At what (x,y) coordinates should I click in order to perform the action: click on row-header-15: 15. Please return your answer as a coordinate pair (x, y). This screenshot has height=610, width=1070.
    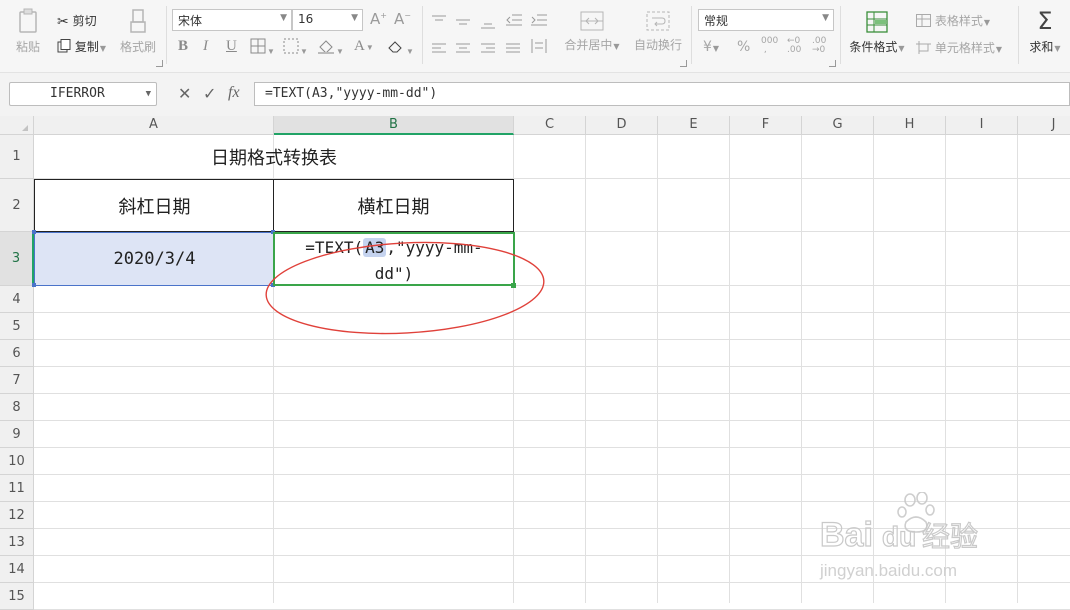
    Looking at the image, I should click on (17, 596).